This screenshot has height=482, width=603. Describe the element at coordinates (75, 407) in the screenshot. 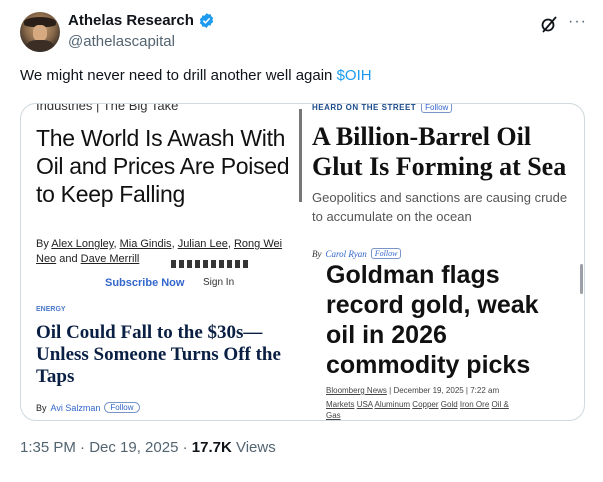

I see `author-link: Avi Salzman` at that location.